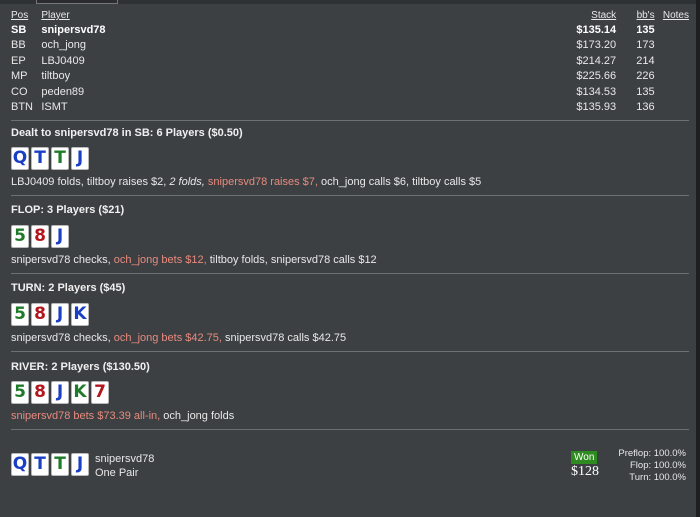 Image resolution: width=700 pixels, height=517 pixels. What do you see at coordinates (645, 91) in the screenshot?
I see `bb-cell: 135` at bounding box center [645, 91].